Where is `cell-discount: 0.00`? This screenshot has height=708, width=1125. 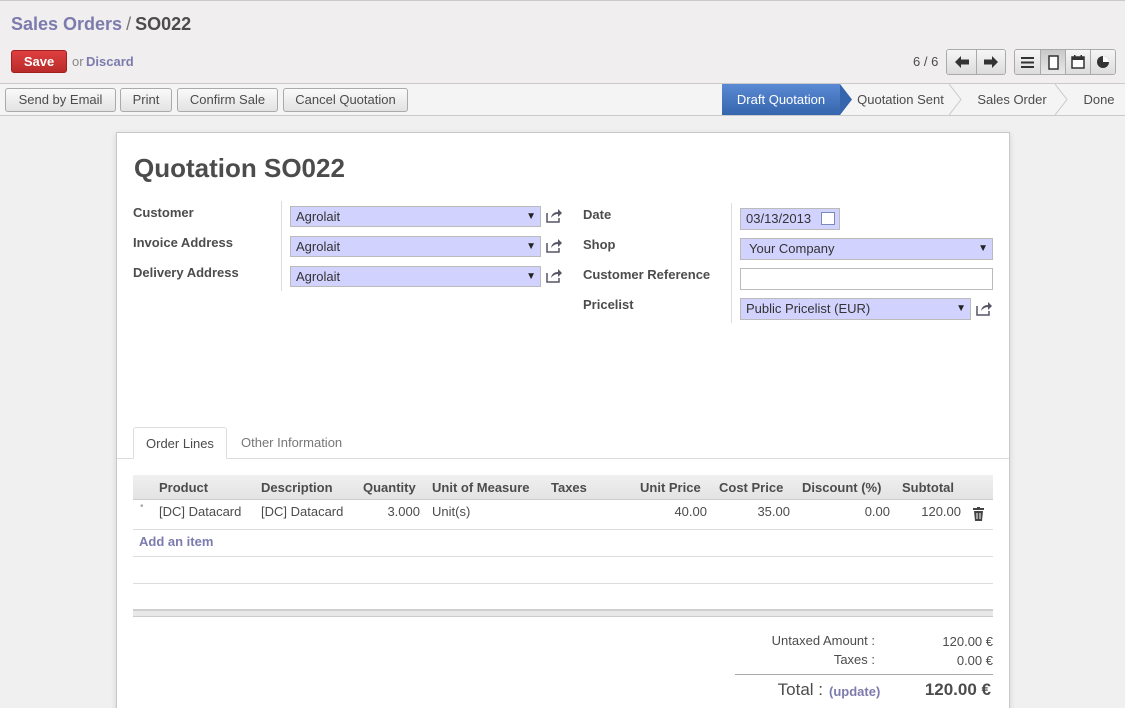 cell-discount: 0.00 is located at coordinates (877, 511).